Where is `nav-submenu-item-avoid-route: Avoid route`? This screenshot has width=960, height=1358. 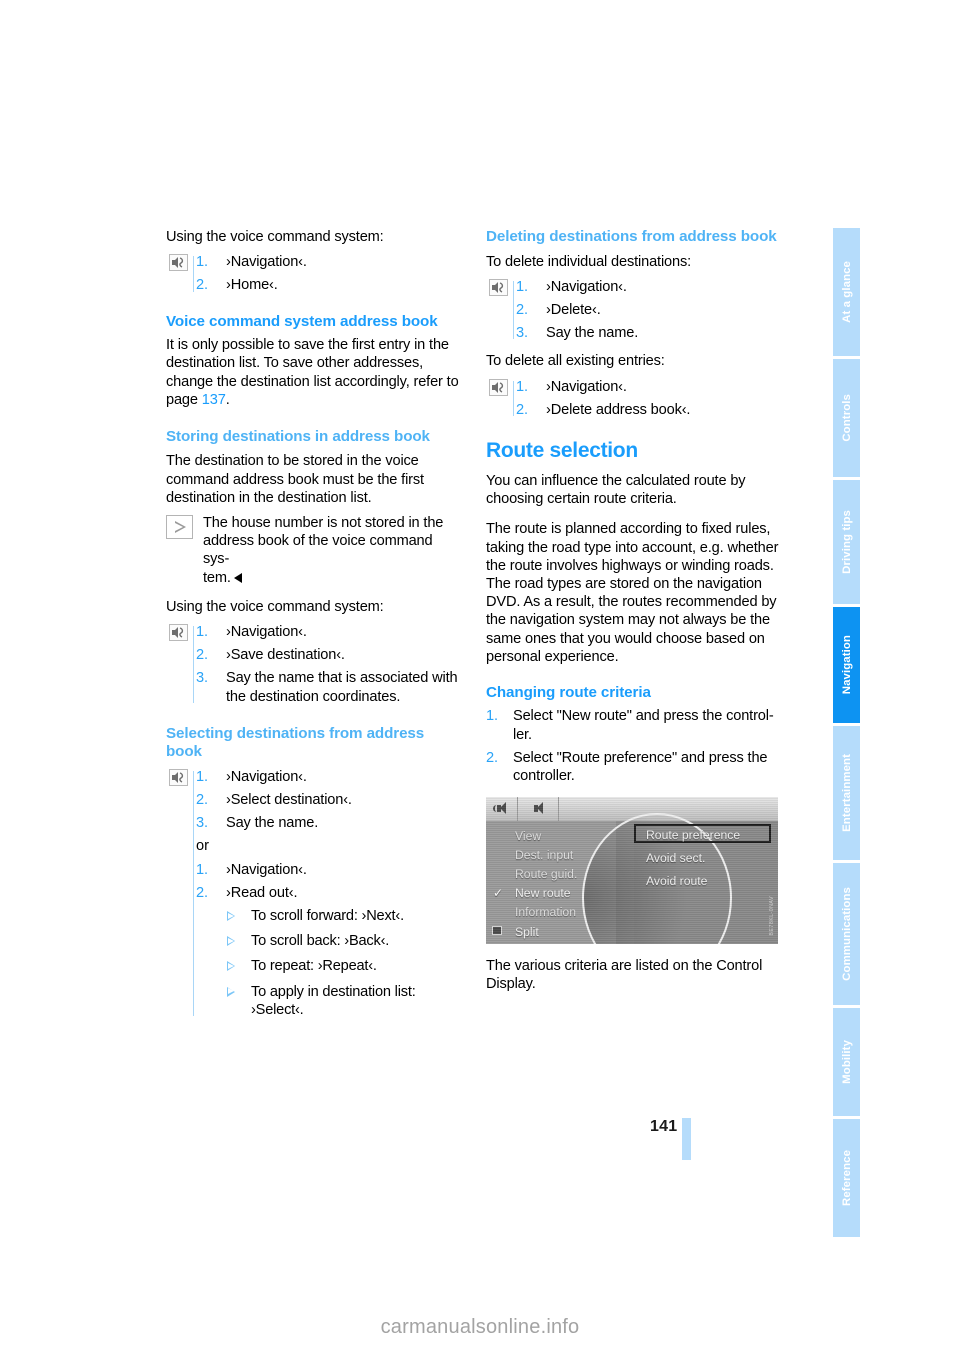 nav-submenu-item-avoid-route: Avoid route is located at coordinates (676, 881).